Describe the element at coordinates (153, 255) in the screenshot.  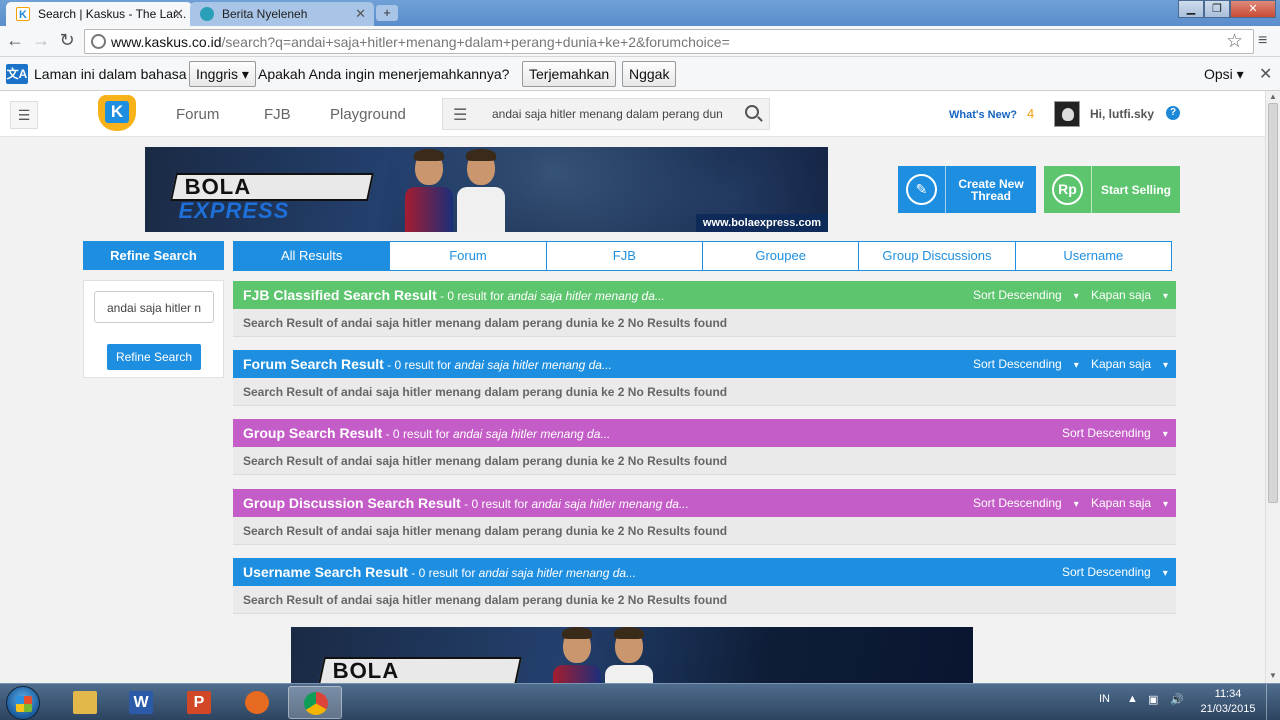
I see `refine-search-heading: Refine Search` at that location.